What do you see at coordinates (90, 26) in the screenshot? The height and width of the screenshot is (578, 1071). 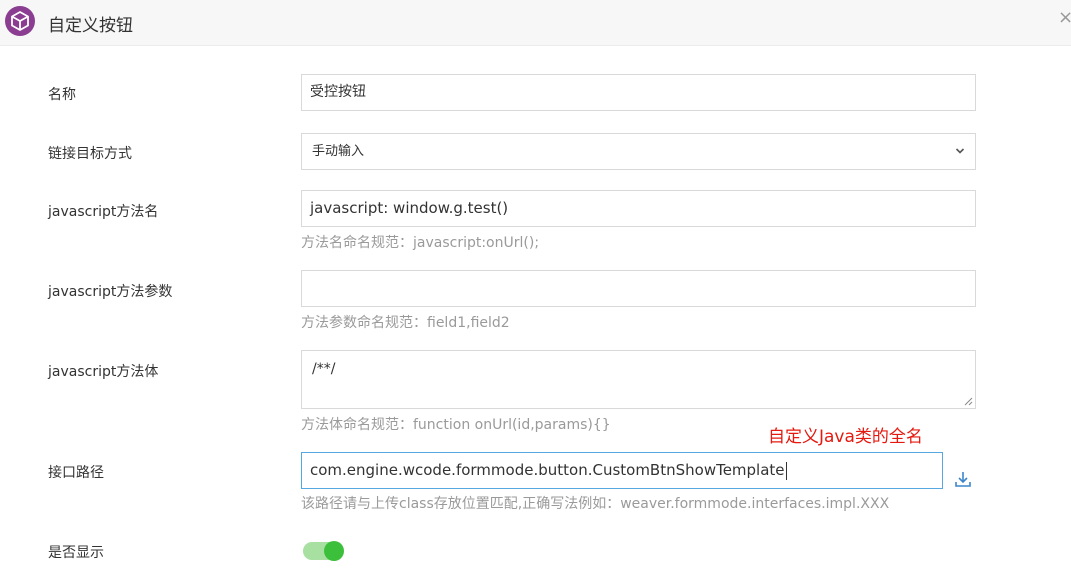 I see `dialog-title: 自定义按钮` at bounding box center [90, 26].